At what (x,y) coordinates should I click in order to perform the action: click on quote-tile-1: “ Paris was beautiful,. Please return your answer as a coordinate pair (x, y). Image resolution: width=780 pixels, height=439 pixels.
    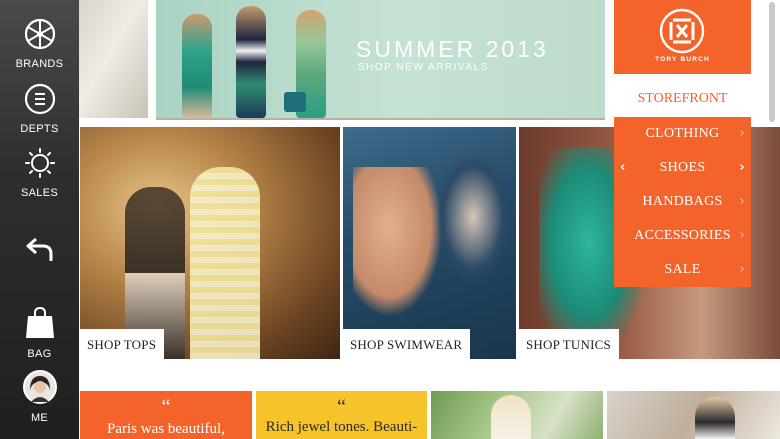
    Looking at the image, I should click on (166, 415).